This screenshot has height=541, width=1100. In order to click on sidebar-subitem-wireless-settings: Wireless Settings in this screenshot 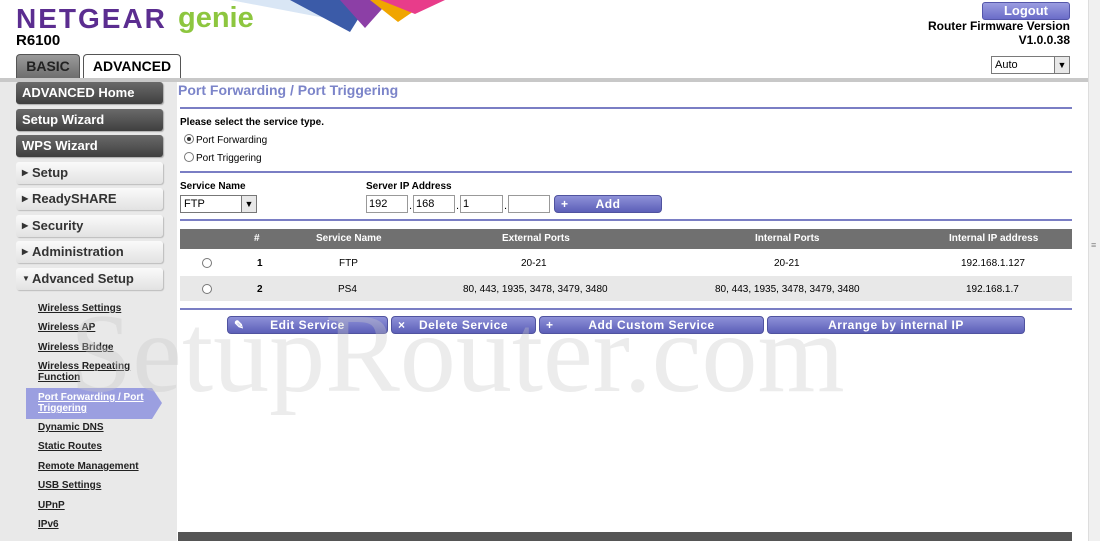, I will do `click(79, 308)`.